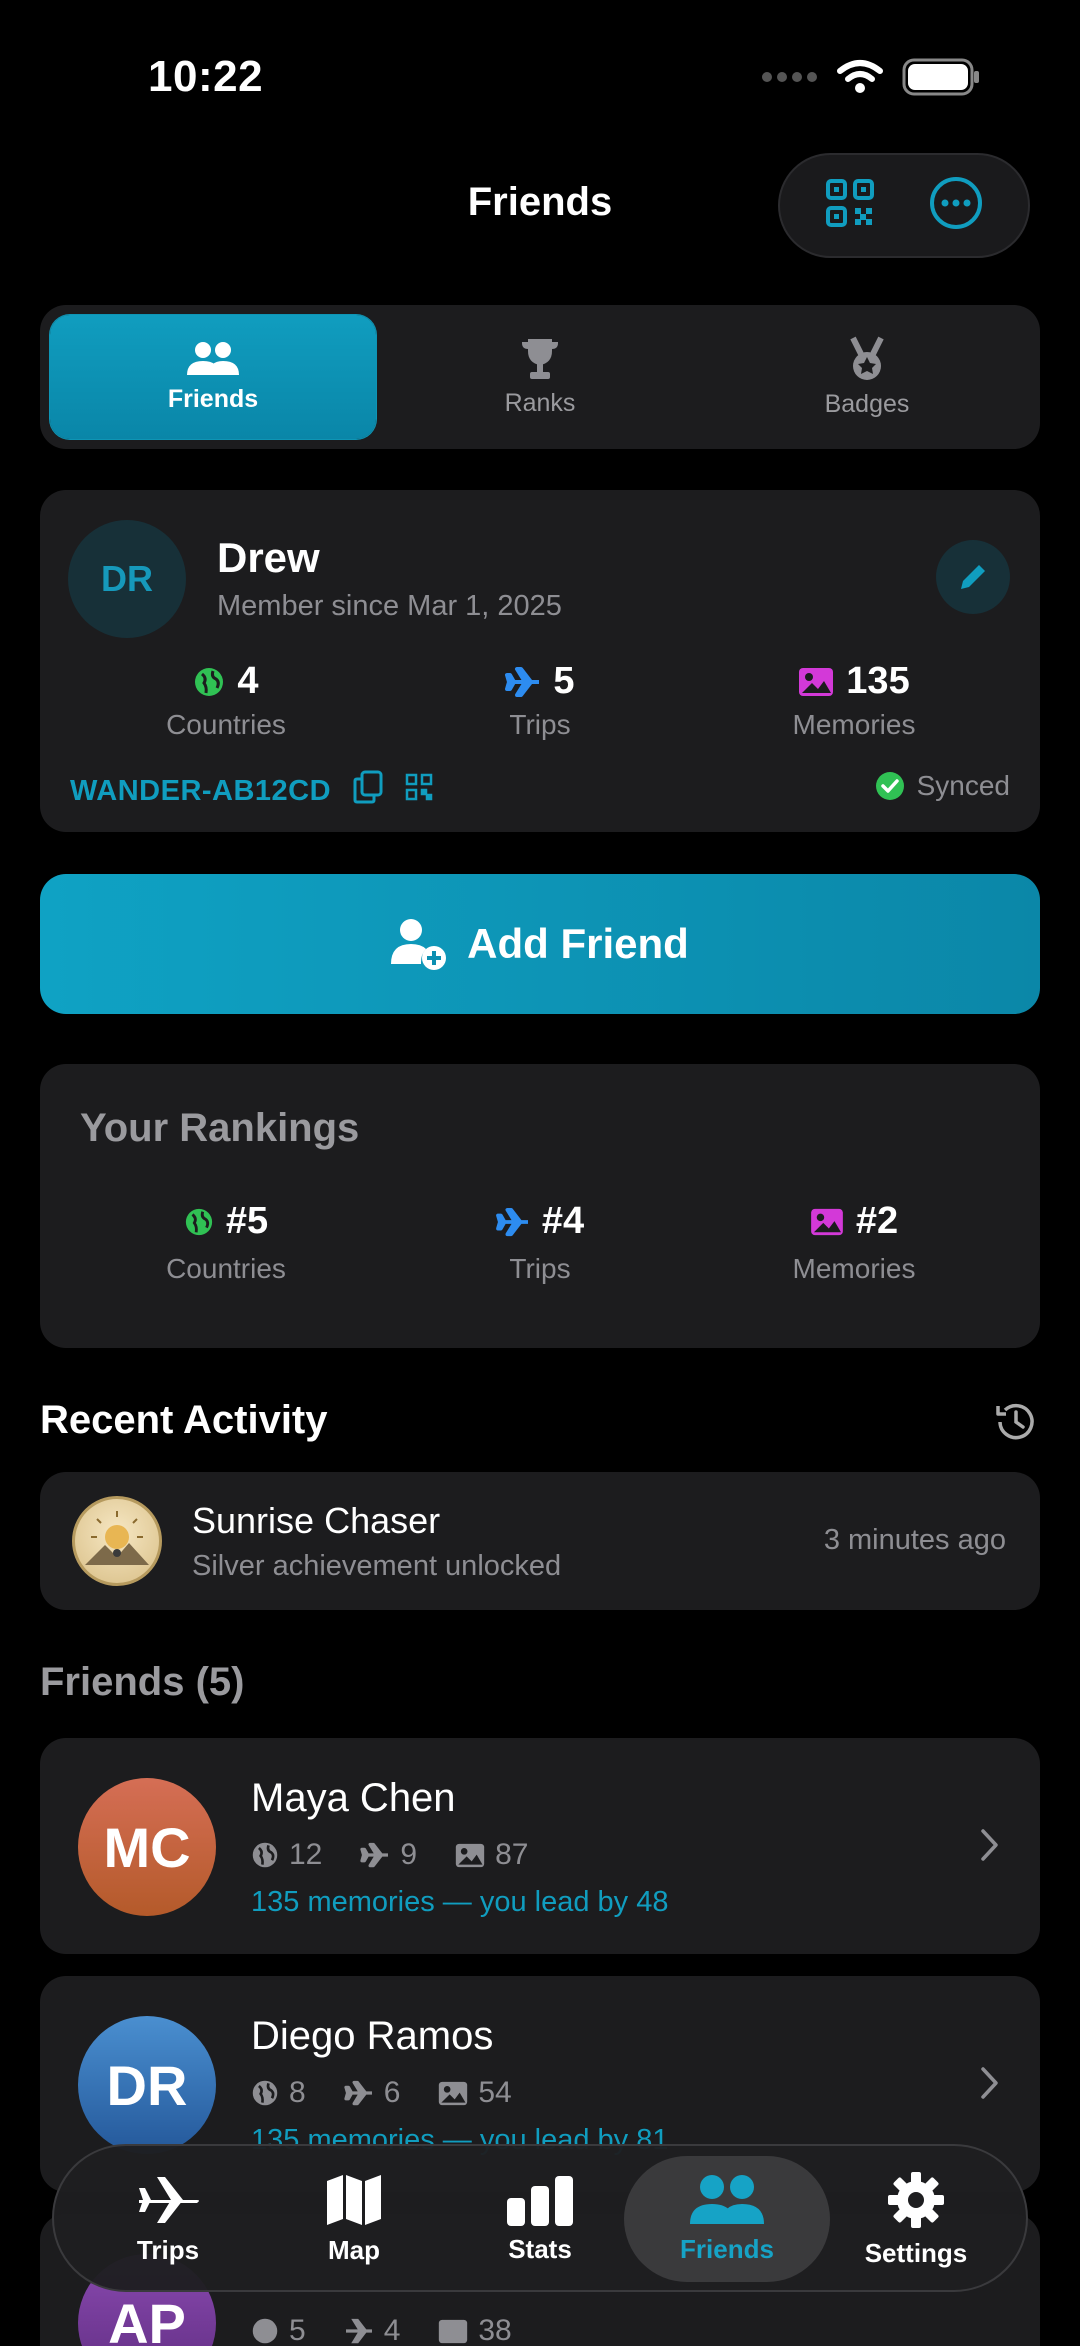 Image resolution: width=1080 pixels, height=2346 pixels. What do you see at coordinates (854, 1268) in the screenshot?
I see `rank-memories-label: Memories` at bounding box center [854, 1268].